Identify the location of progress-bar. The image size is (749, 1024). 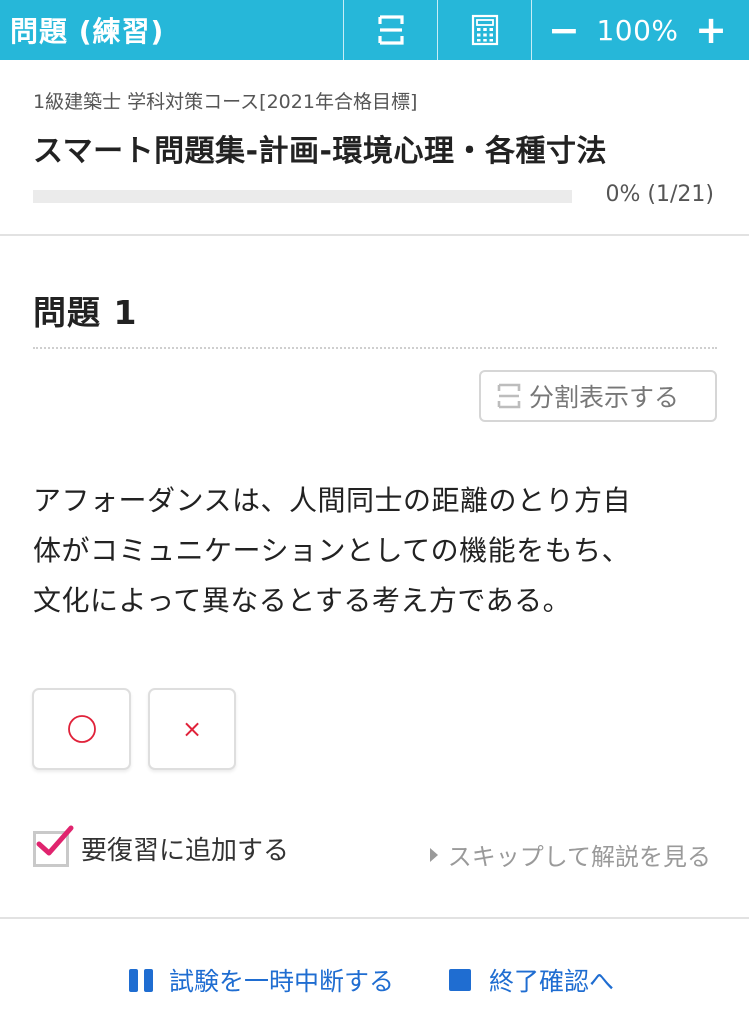
(302, 196).